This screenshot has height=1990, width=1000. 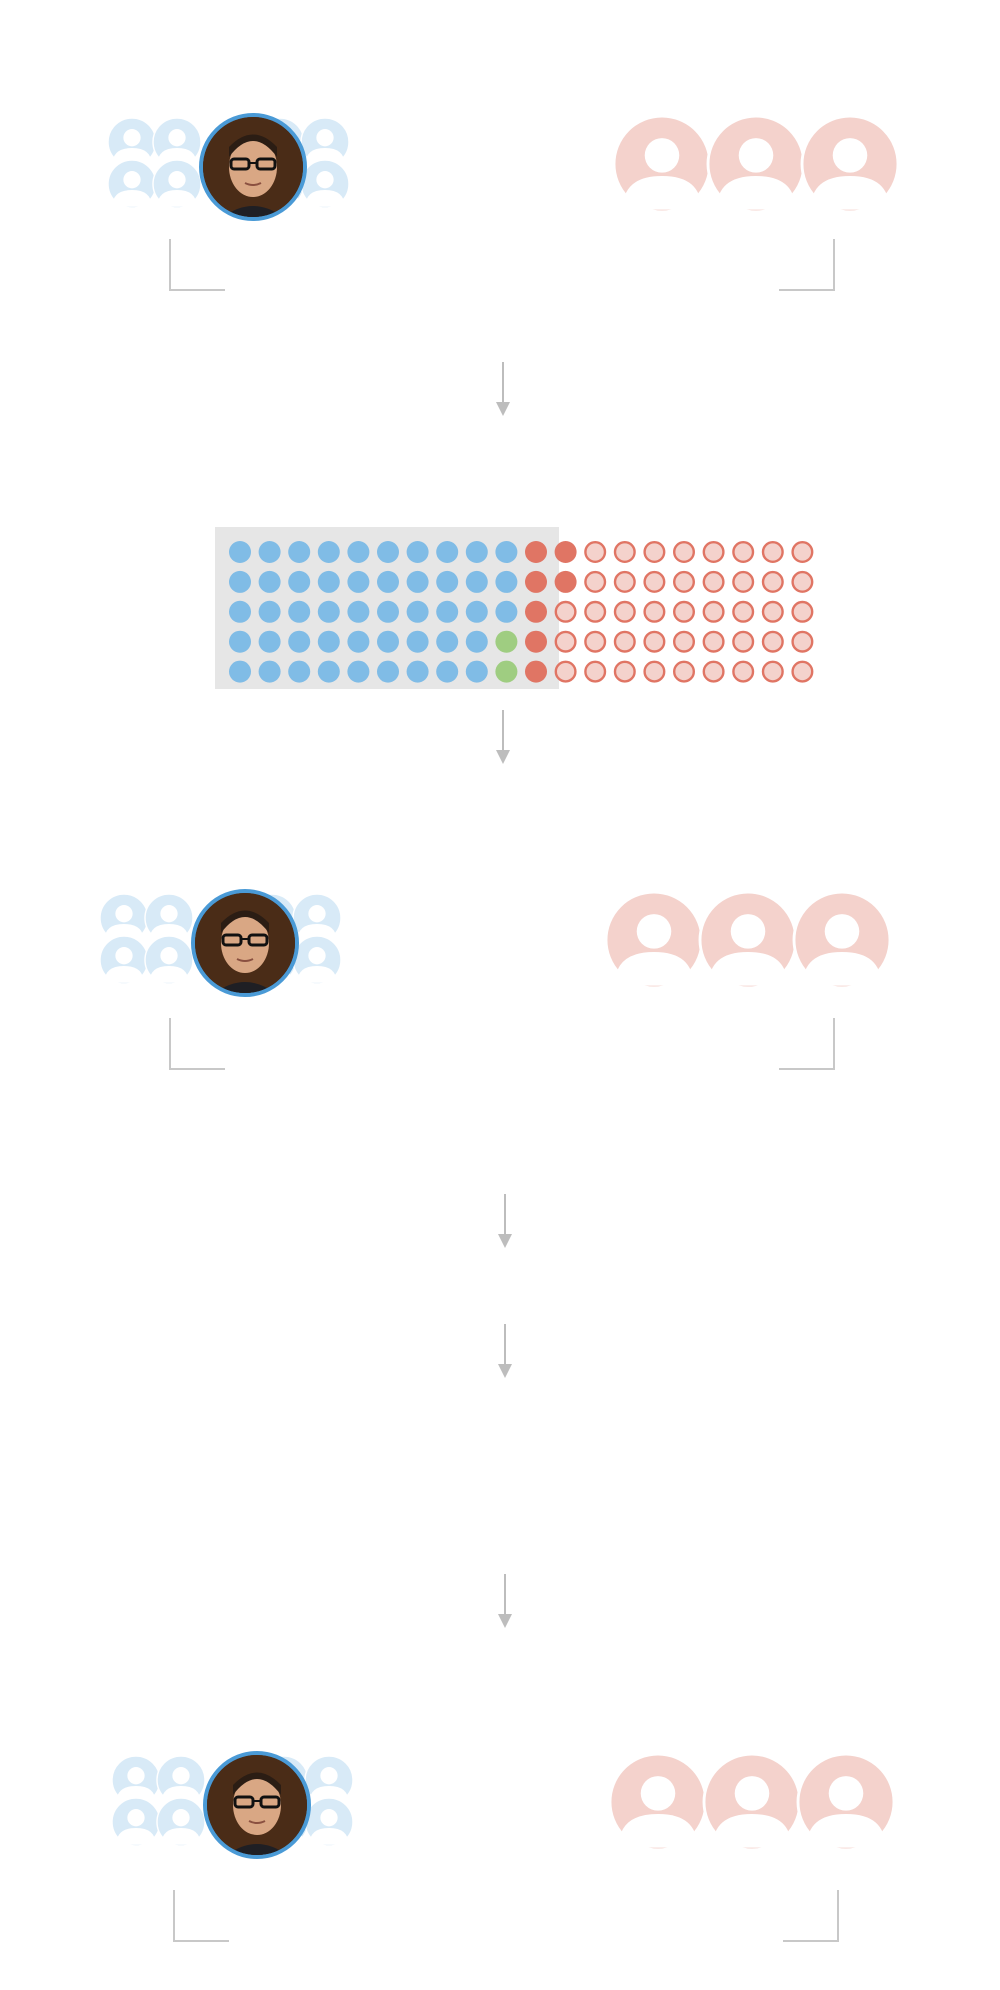 I want to click on republican-group-icons, so click(x=752, y=1802).